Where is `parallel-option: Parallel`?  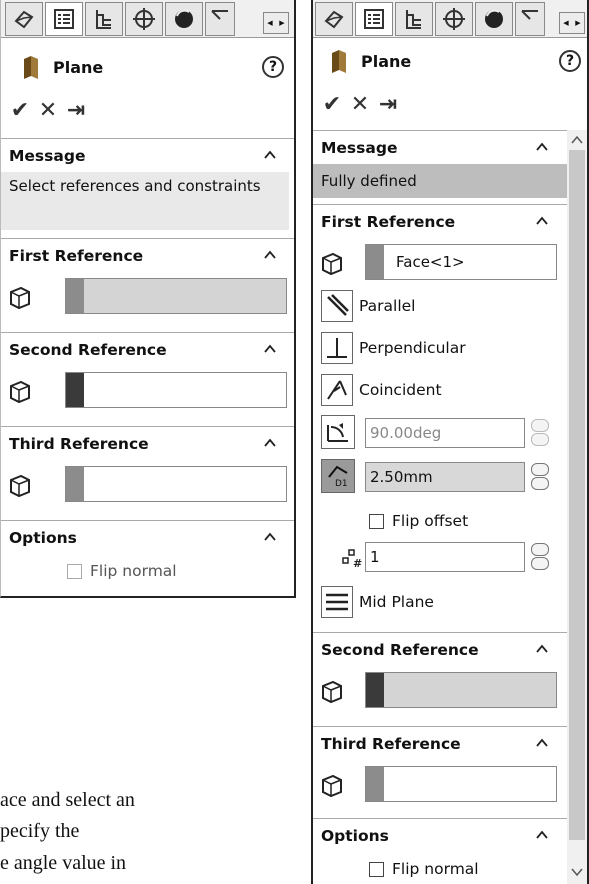 parallel-option: Parallel is located at coordinates (368, 306).